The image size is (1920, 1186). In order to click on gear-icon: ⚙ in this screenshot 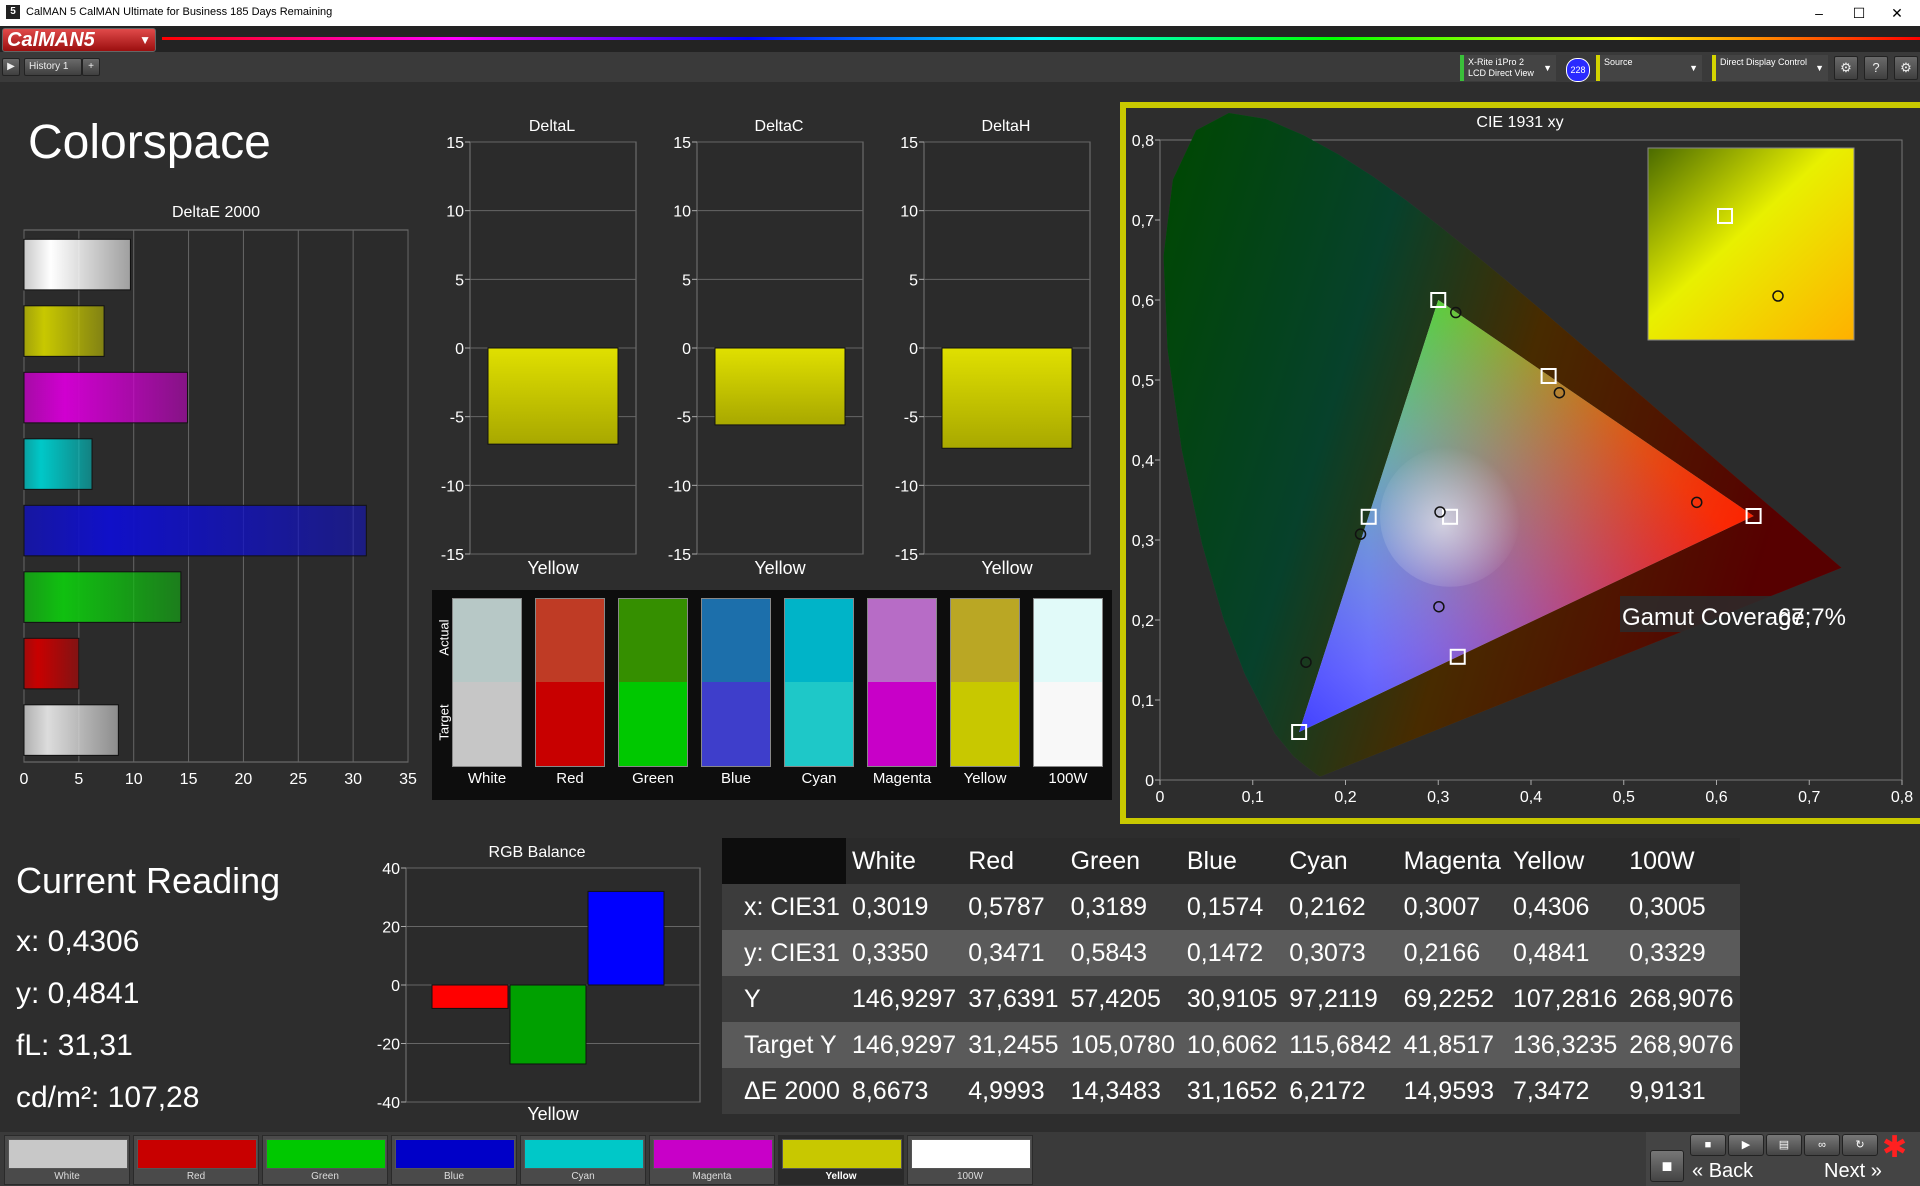, I will do `click(1846, 68)`.